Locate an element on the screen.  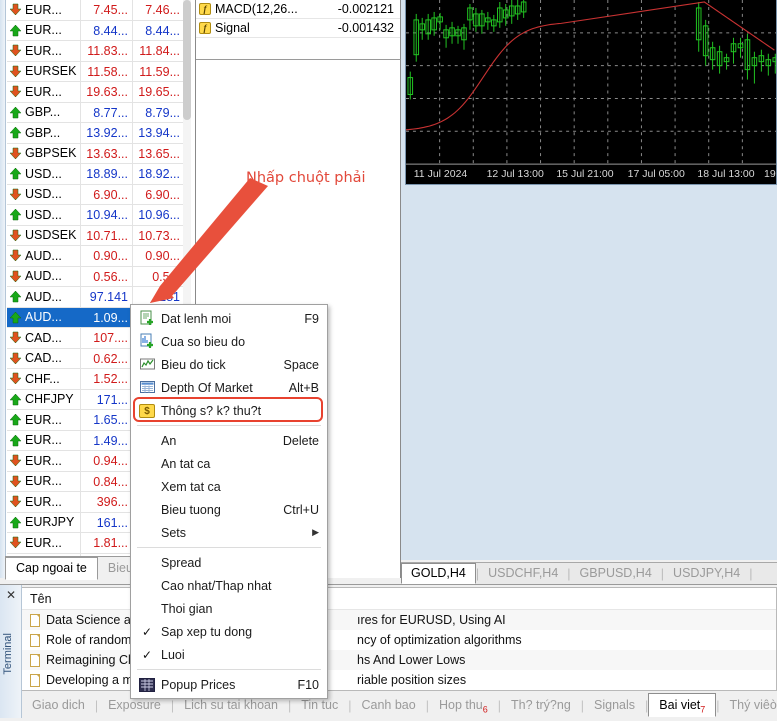
indicator-value: -0.002121 is located at coordinates (365, 9).